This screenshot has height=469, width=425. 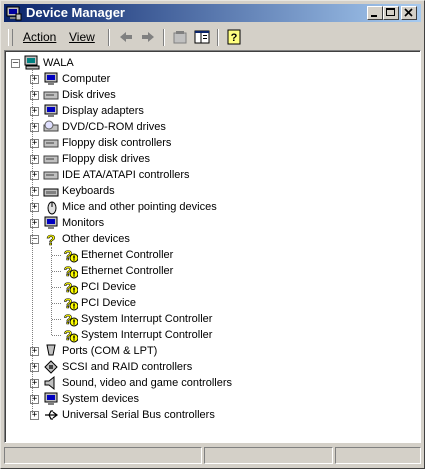 What do you see at coordinates (51, 222) in the screenshot?
I see `monitor-icon` at bounding box center [51, 222].